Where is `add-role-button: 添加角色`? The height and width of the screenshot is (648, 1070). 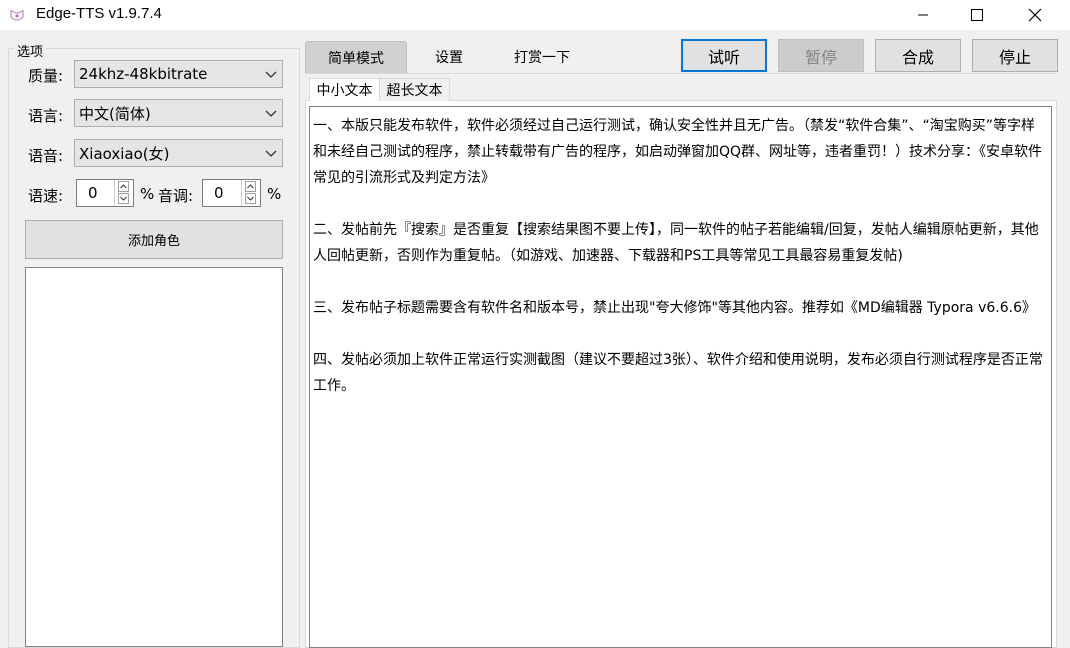 add-role-button: 添加角色 is located at coordinates (154, 239).